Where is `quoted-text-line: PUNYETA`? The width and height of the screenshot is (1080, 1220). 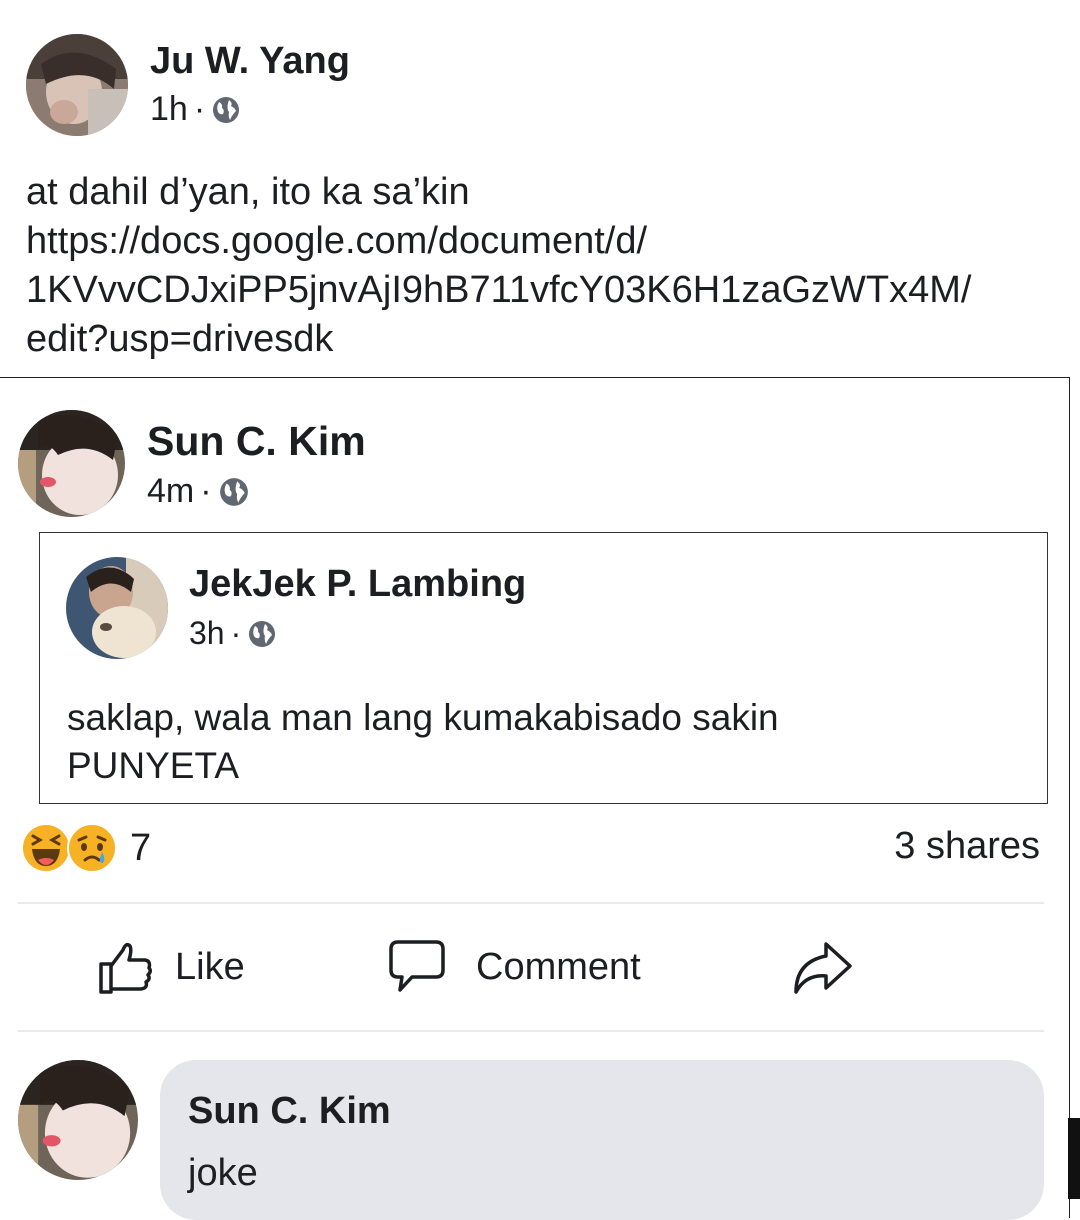
quoted-text-line: PUNYETA is located at coordinates (153, 765).